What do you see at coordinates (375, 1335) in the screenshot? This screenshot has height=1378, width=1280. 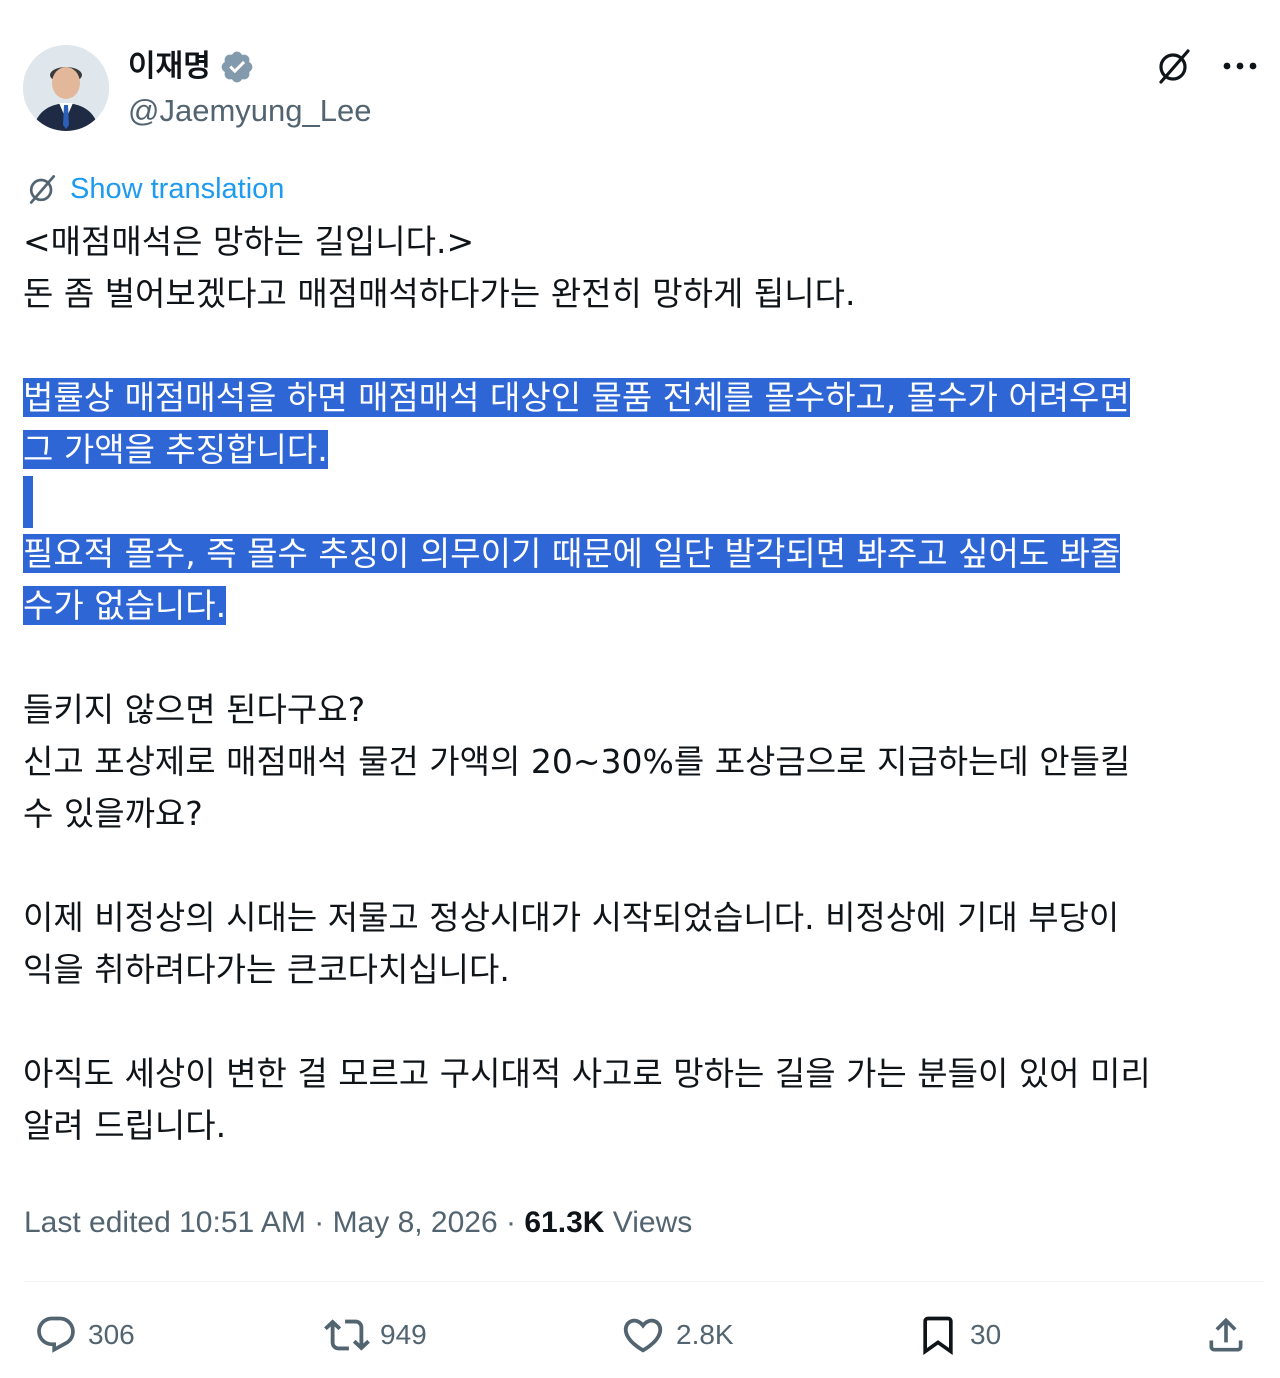 I see `repost-button: 949` at bounding box center [375, 1335].